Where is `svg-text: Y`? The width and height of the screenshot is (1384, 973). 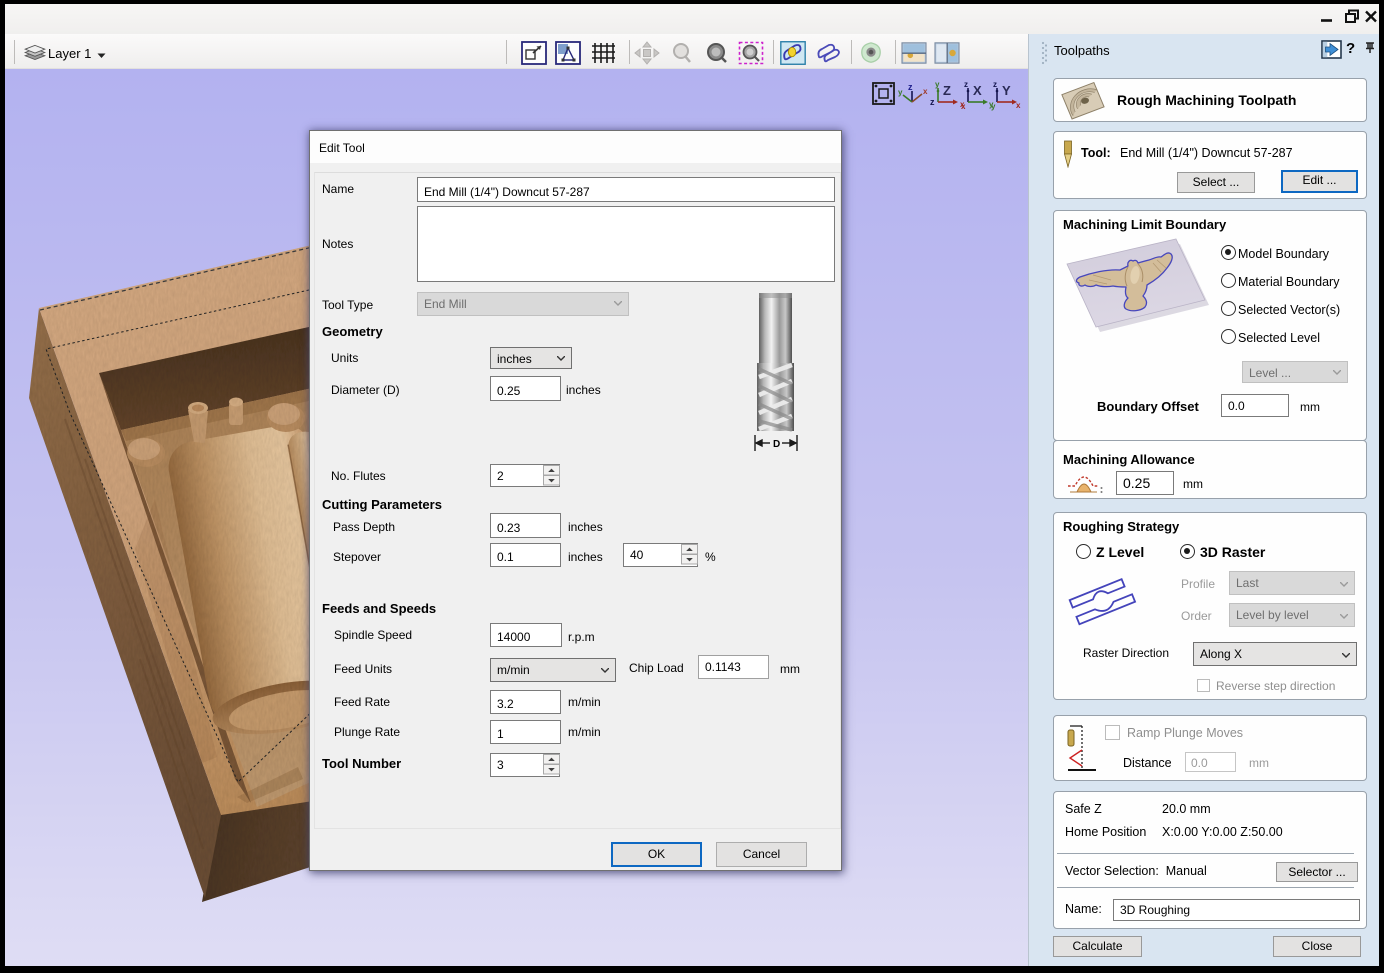
svg-text: Y is located at coordinates (1006, 90).